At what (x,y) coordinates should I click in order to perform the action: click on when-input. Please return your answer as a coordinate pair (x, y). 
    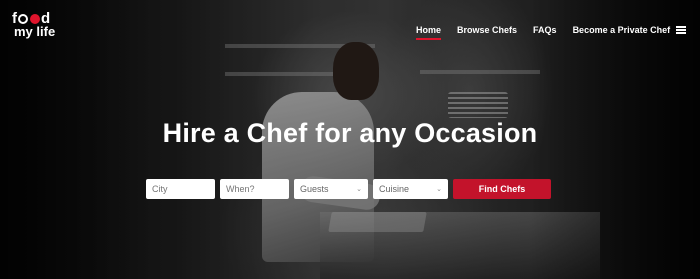
    Looking at the image, I should click on (254, 189).